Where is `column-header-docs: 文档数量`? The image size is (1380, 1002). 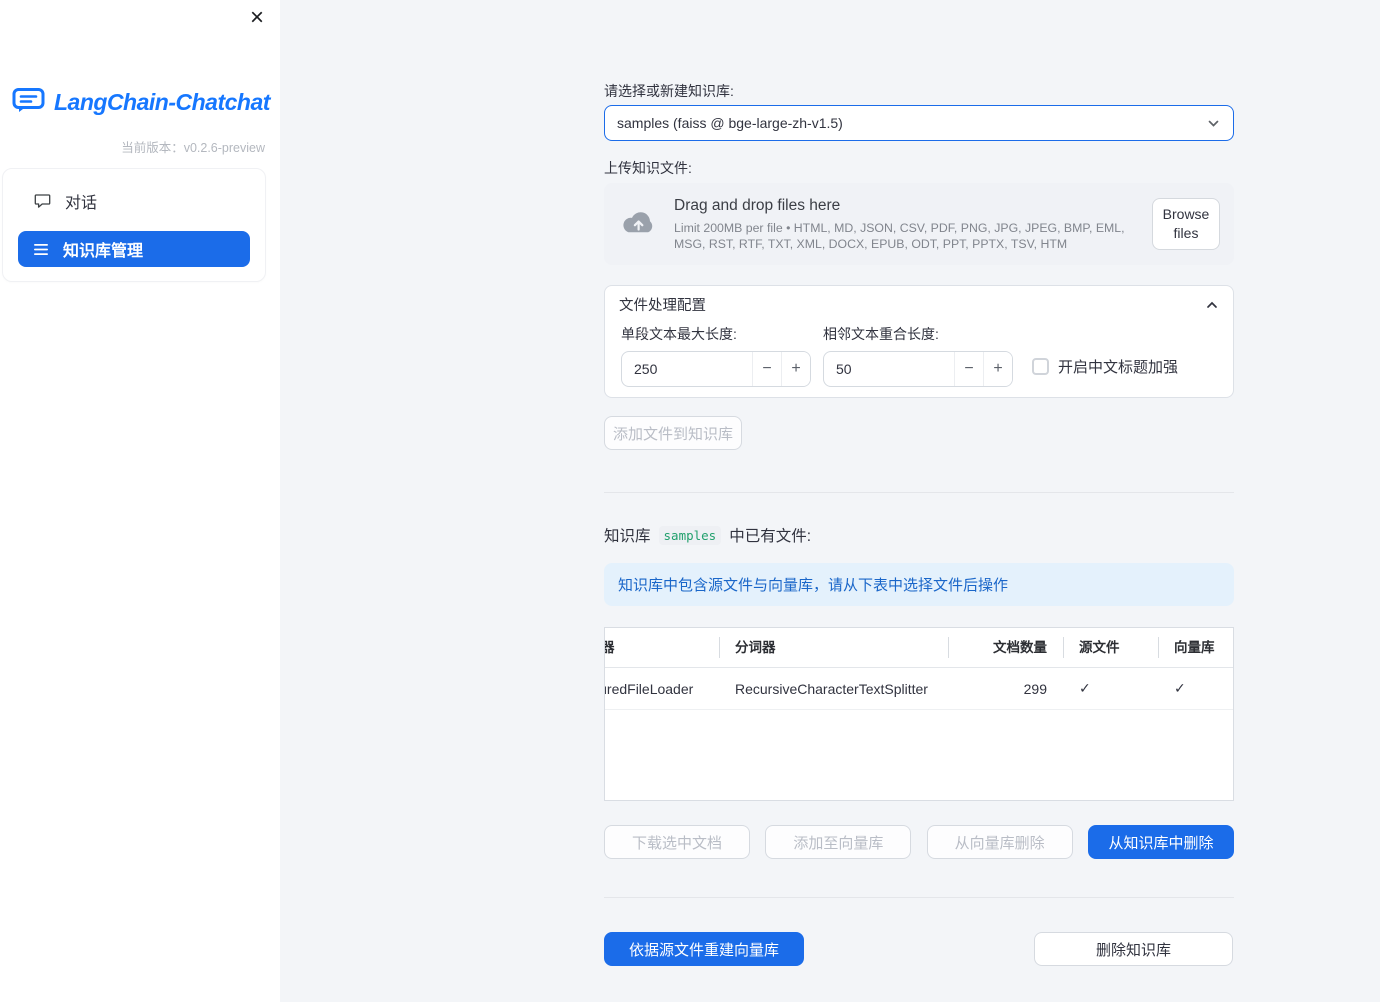 column-header-docs: 文档数量 is located at coordinates (1005, 647).